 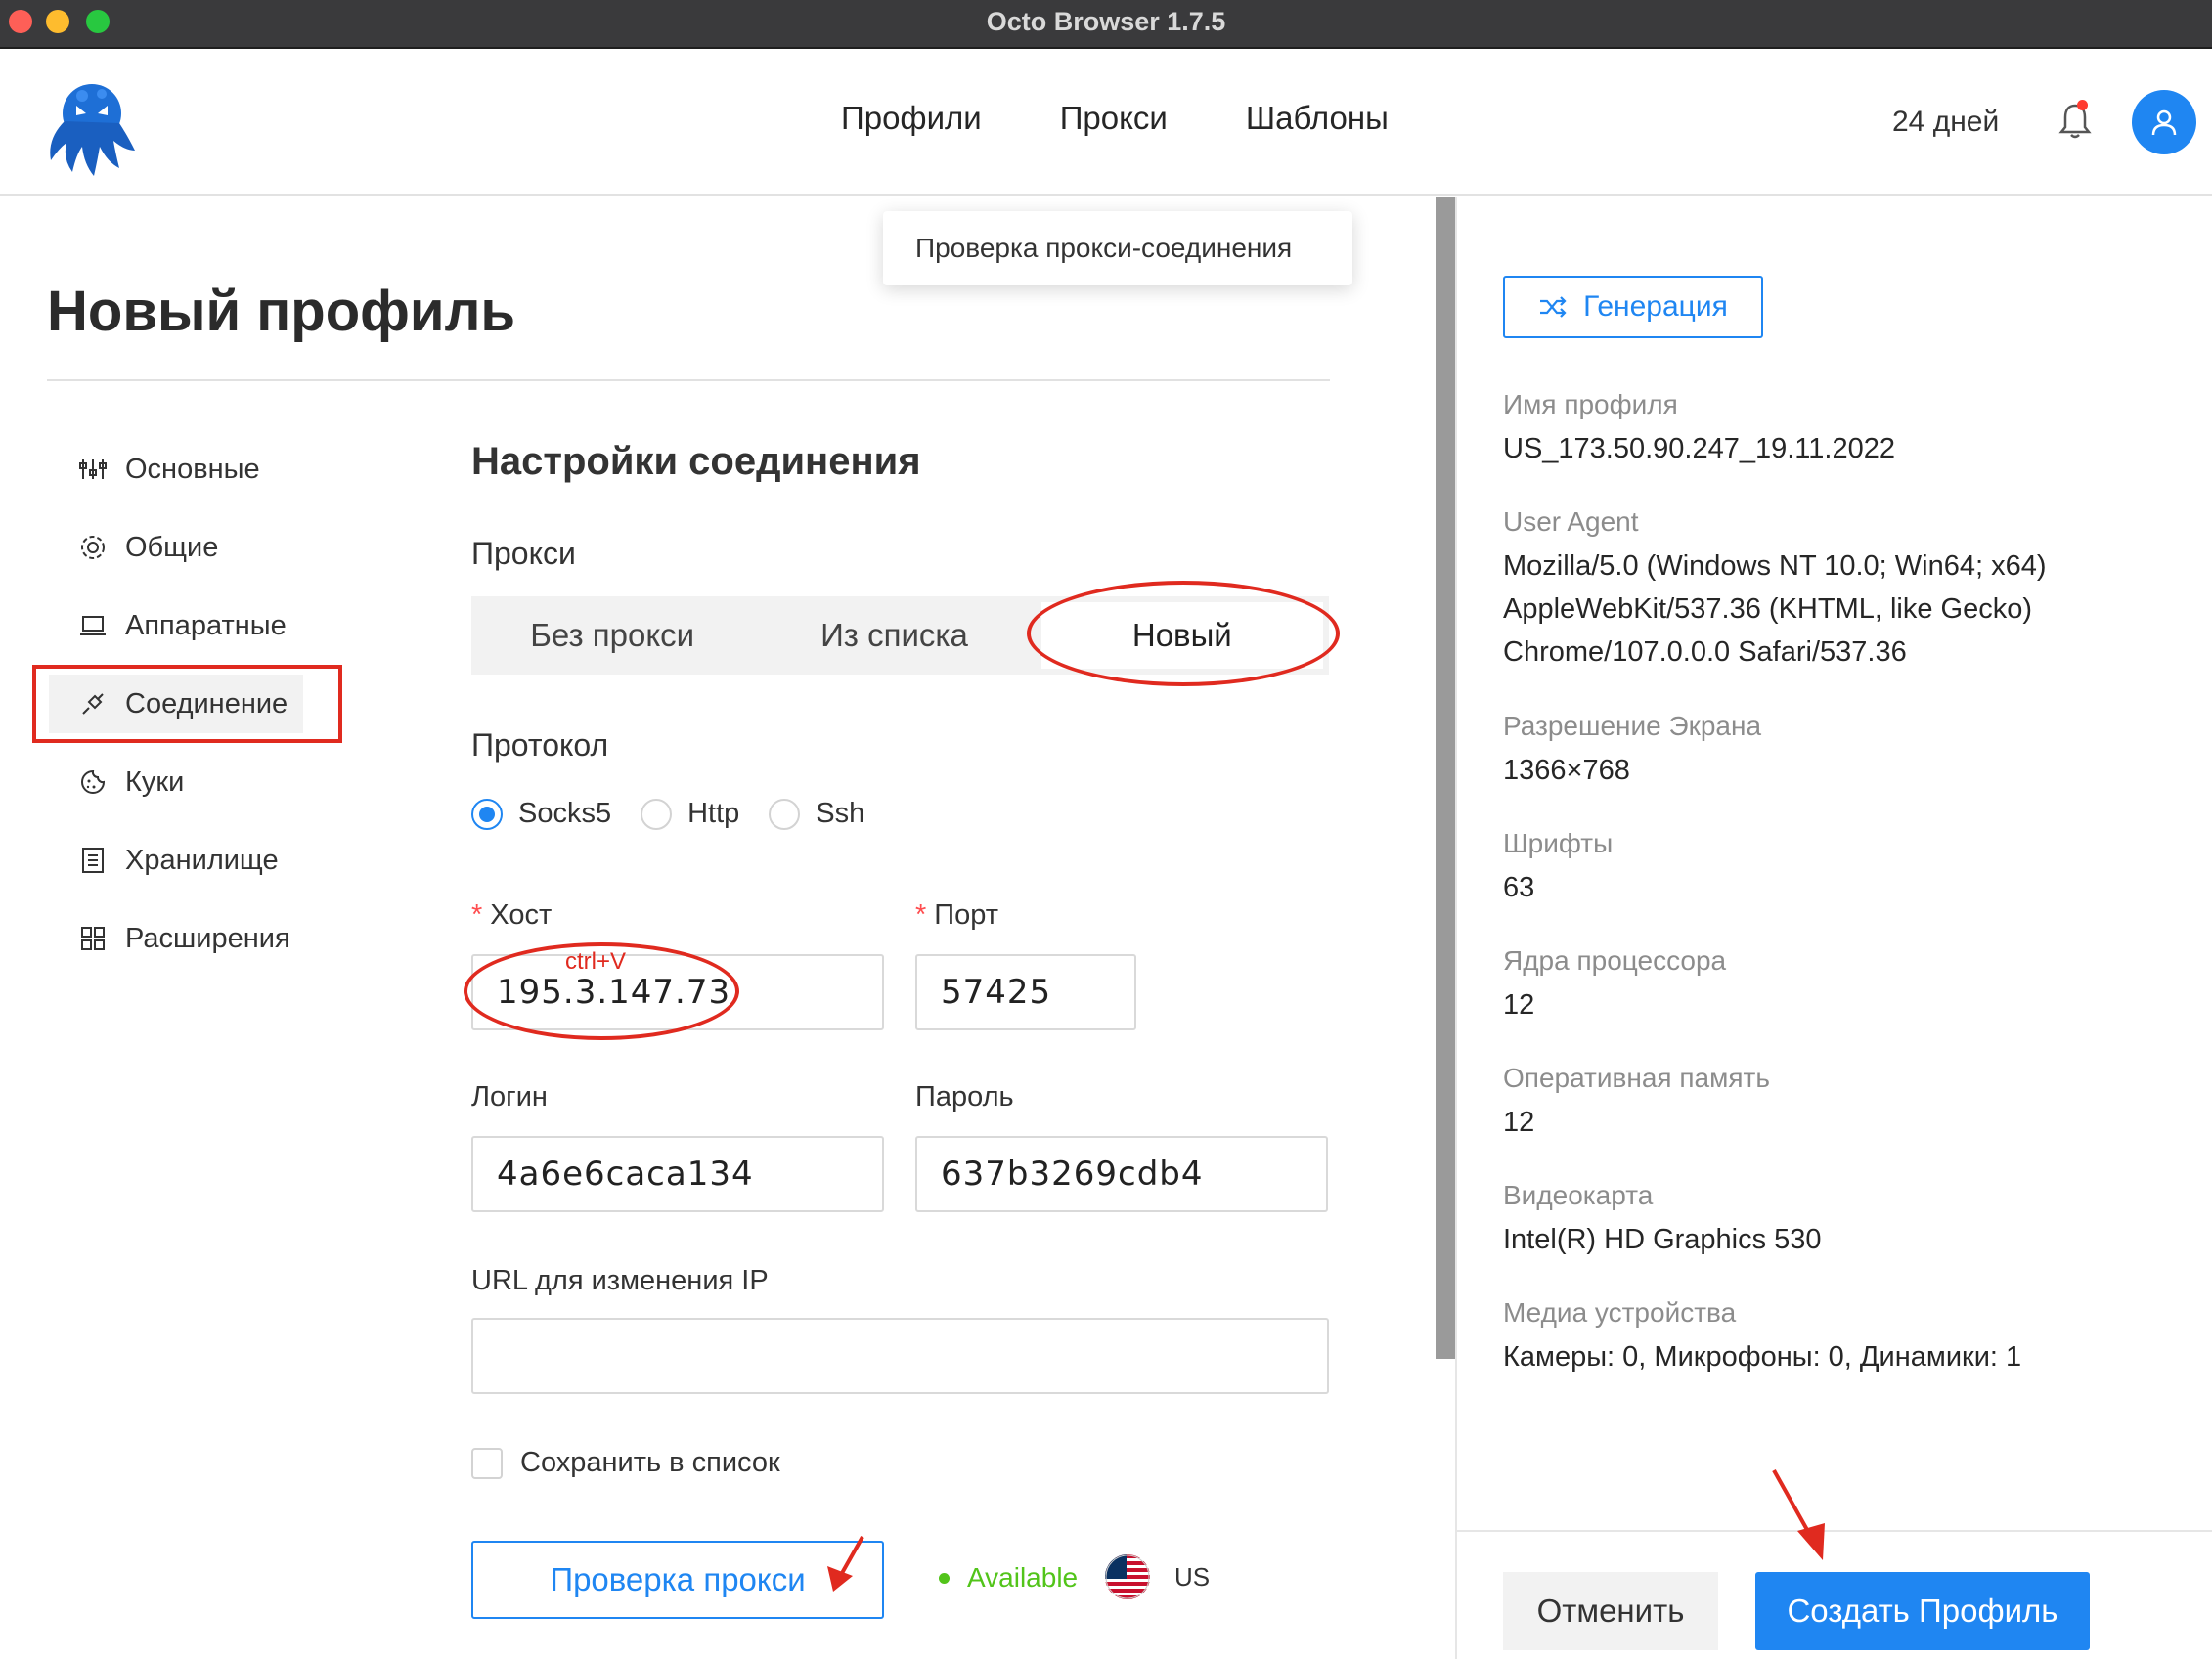 What do you see at coordinates (846, 1564) in the screenshot?
I see `annotation-arrow-check` at bounding box center [846, 1564].